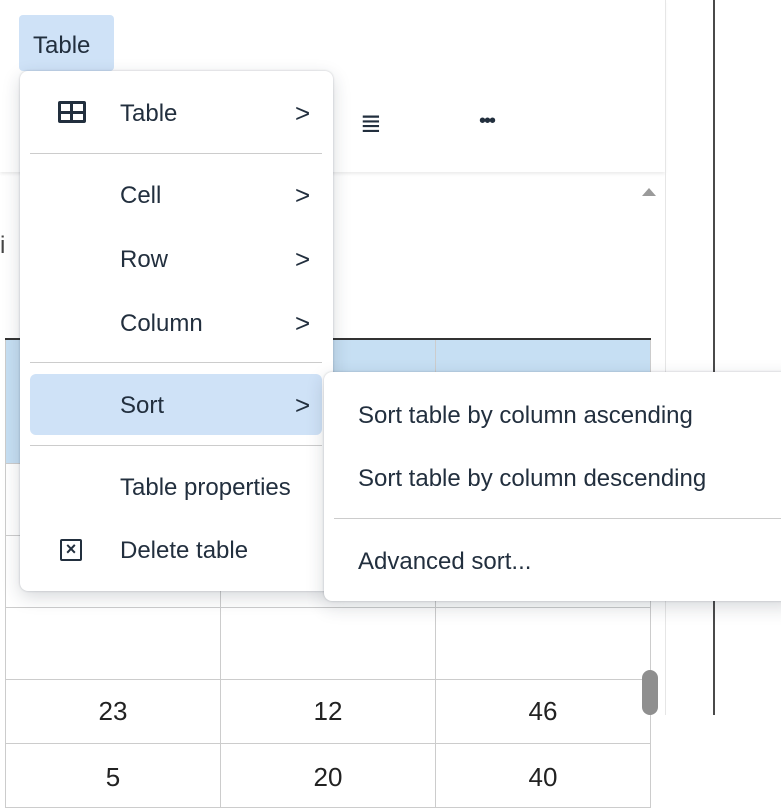 This screenshot has width=781, height=808. Describe the element at coordinates (149, 113) in the screenshot. I see `menu-item-label: Table` at that location.